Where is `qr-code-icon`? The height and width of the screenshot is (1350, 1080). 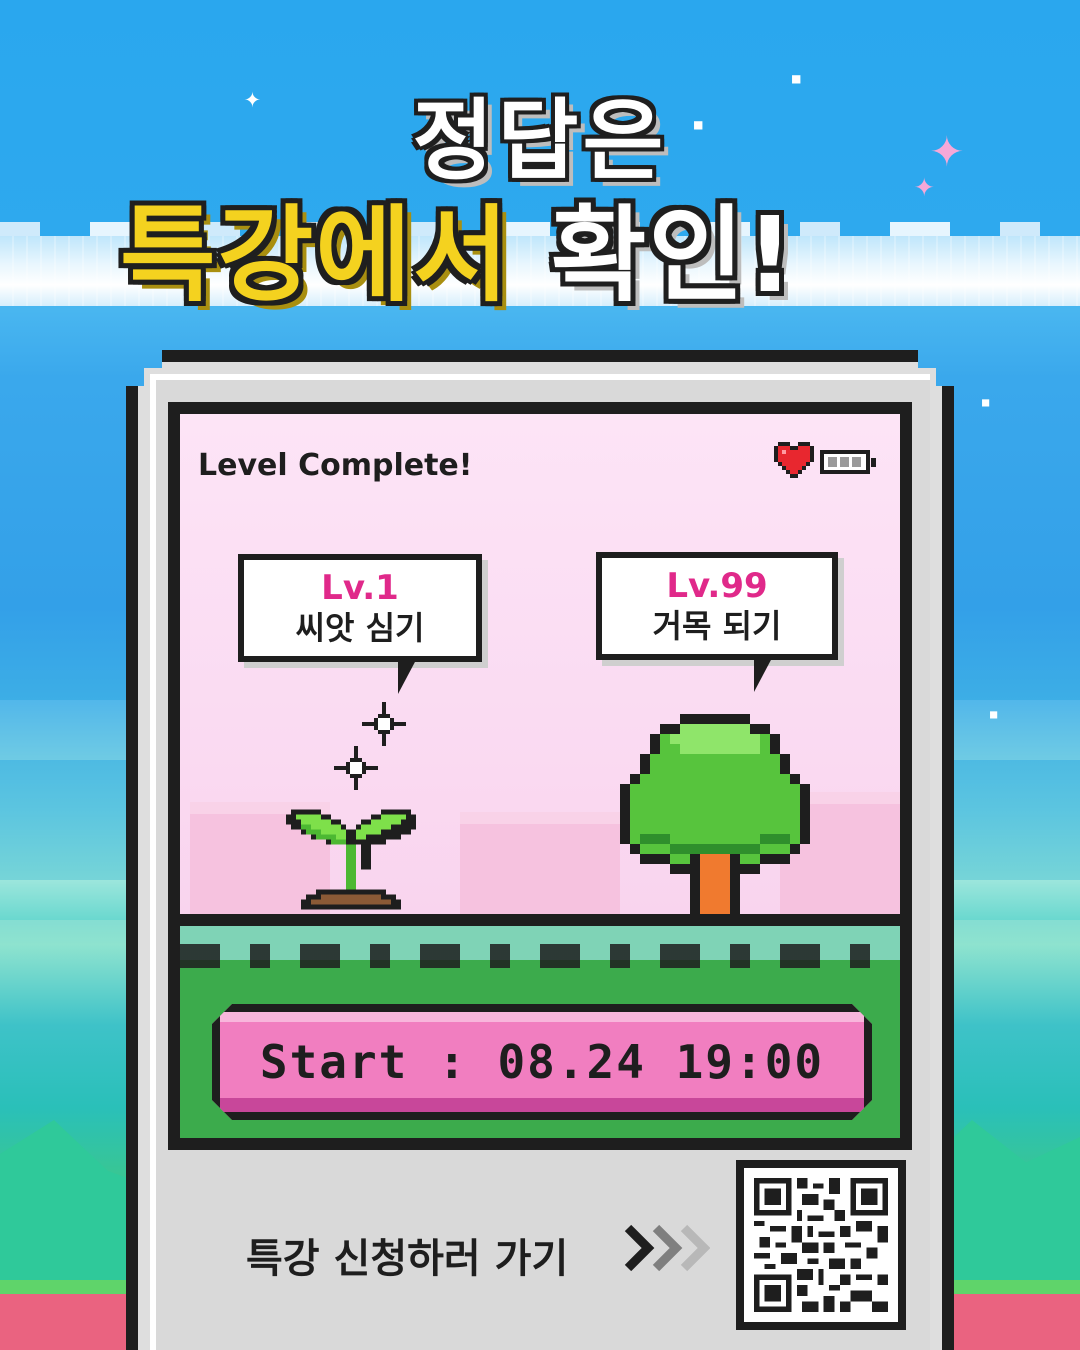 qr-code-icon is located at coordinates (821, 1245).